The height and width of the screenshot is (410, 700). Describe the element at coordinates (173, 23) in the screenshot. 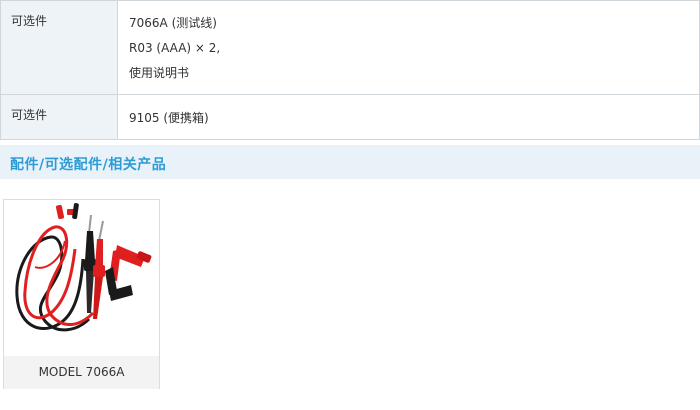

I see `value-line: 7066A (测试线)` at that location.